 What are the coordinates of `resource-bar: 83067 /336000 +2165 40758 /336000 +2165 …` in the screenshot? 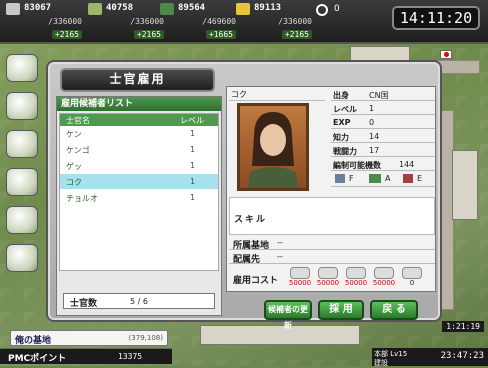 It's located at (244, 22).